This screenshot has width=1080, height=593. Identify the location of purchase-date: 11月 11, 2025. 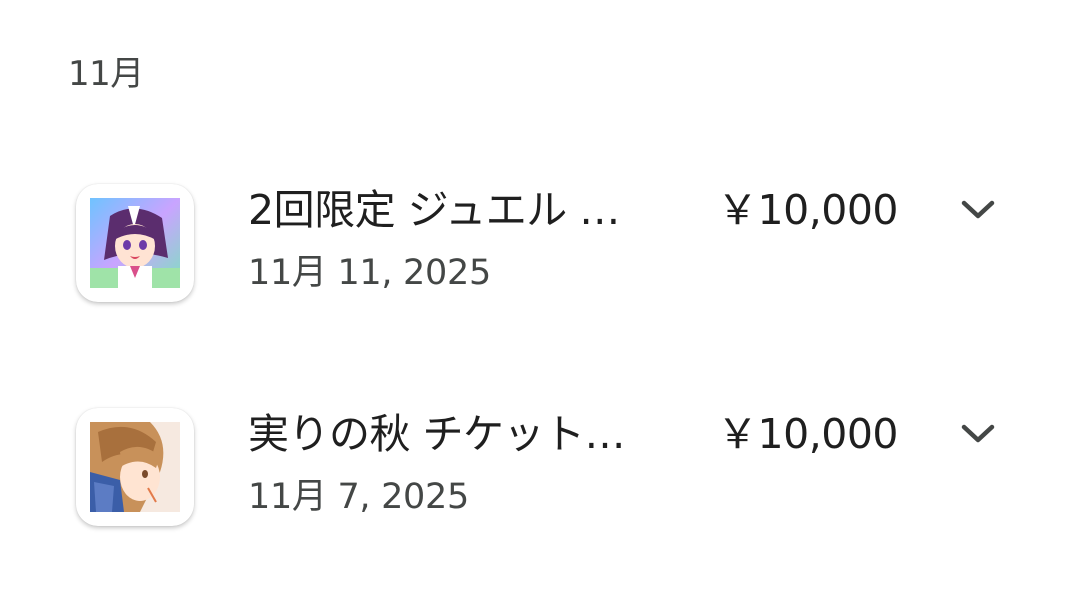
(369, 273).